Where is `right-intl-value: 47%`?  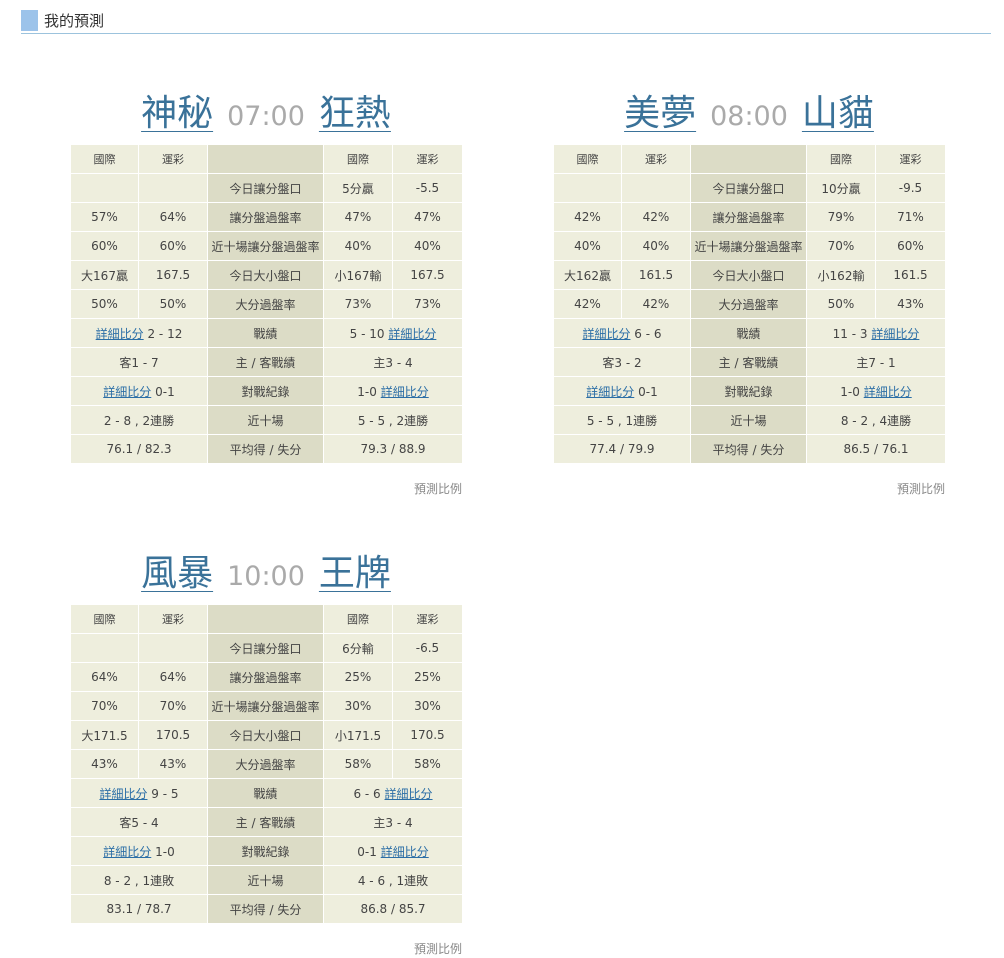
right-intl-value: 47% is located at coordinates (358, 217).